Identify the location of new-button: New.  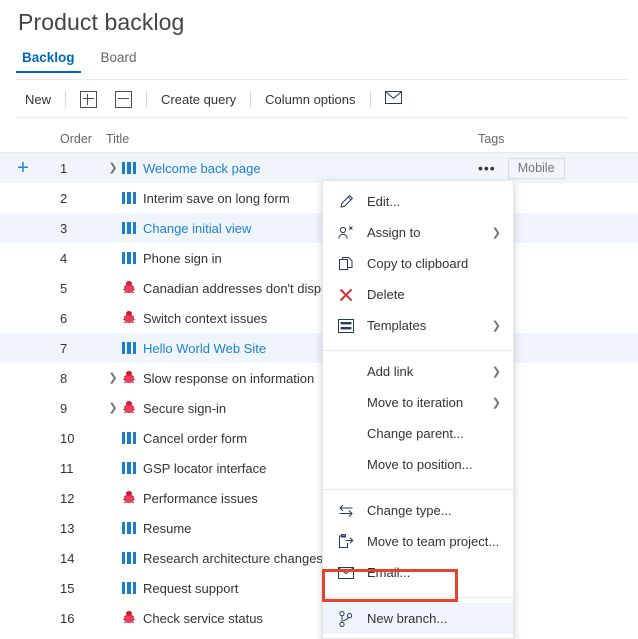
(38, 99).